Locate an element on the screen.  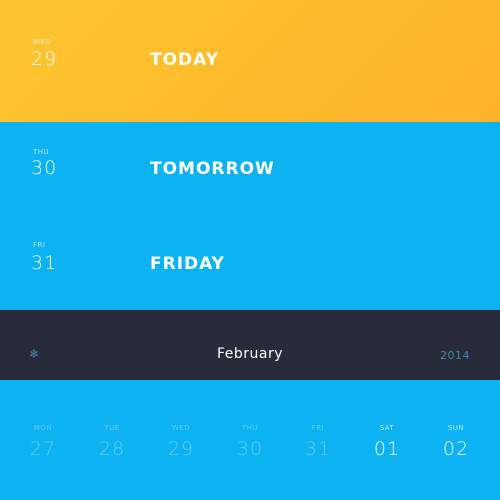
date-number: 29 is located at coordinates (44, 59).